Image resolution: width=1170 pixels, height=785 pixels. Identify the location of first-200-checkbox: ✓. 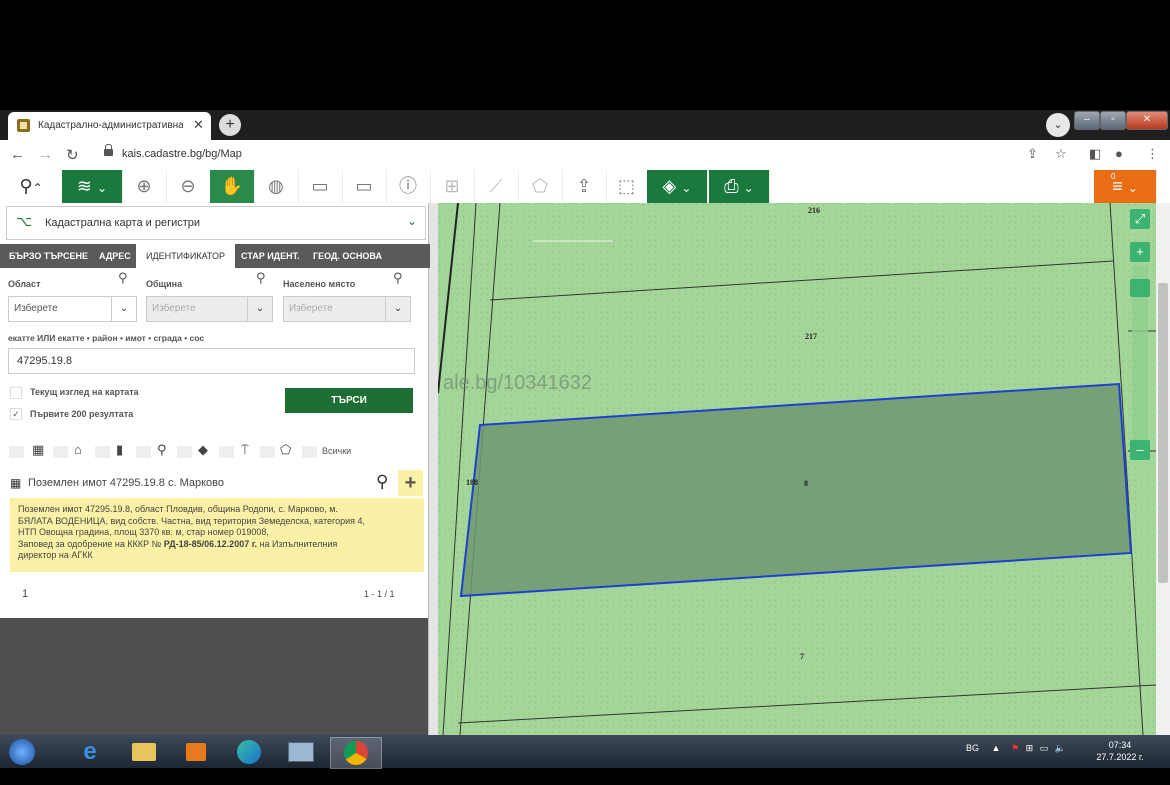
(16, 414).